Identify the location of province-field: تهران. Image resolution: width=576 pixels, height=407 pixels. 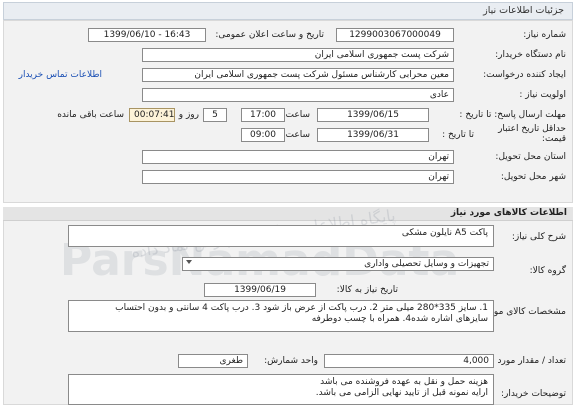
(298, 157).